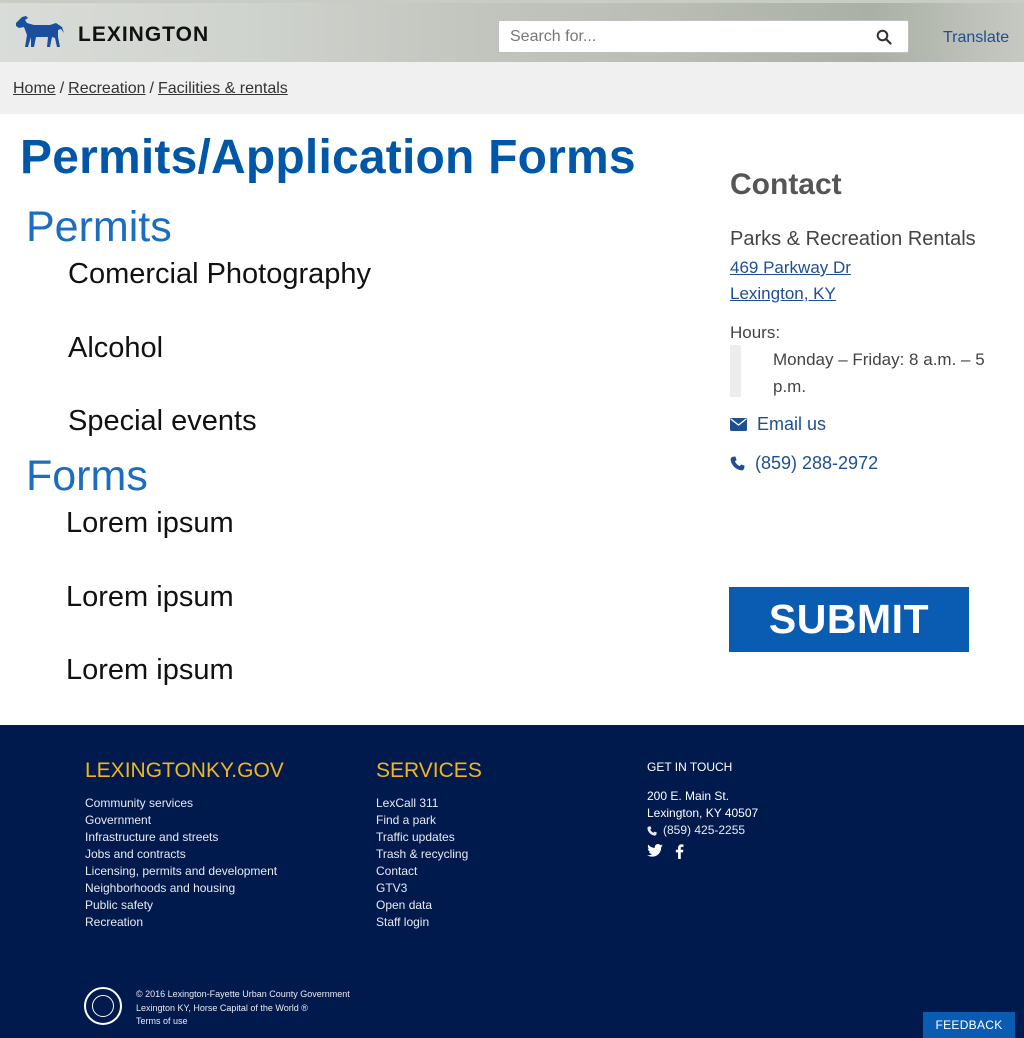 Image resolution: width=1024 pixels, height=1038 pixels. I want to click on facebook-icon, so click(679, 851).